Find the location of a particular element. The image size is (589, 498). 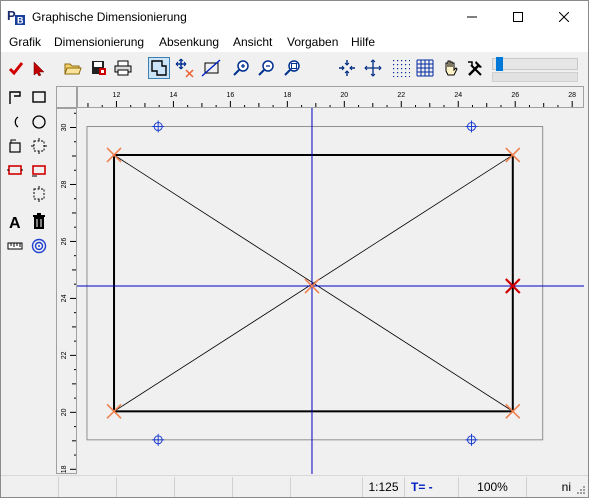

trash-icon is located at coordinates (39, 222).